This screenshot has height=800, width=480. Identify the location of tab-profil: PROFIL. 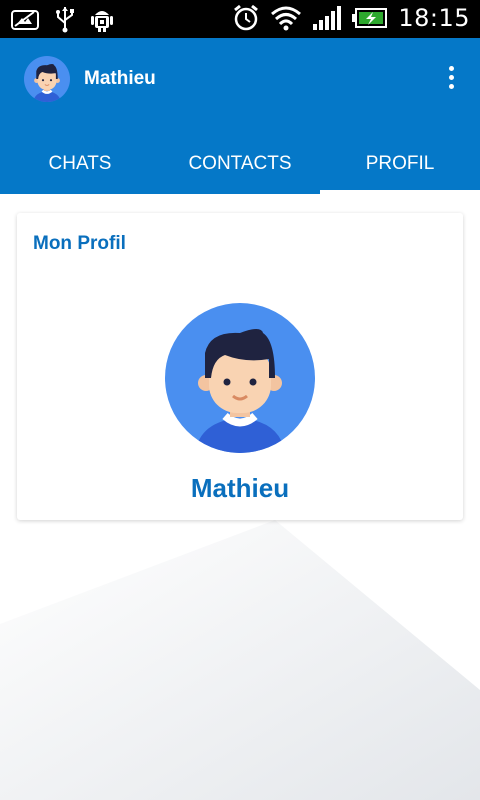
(400, 164).